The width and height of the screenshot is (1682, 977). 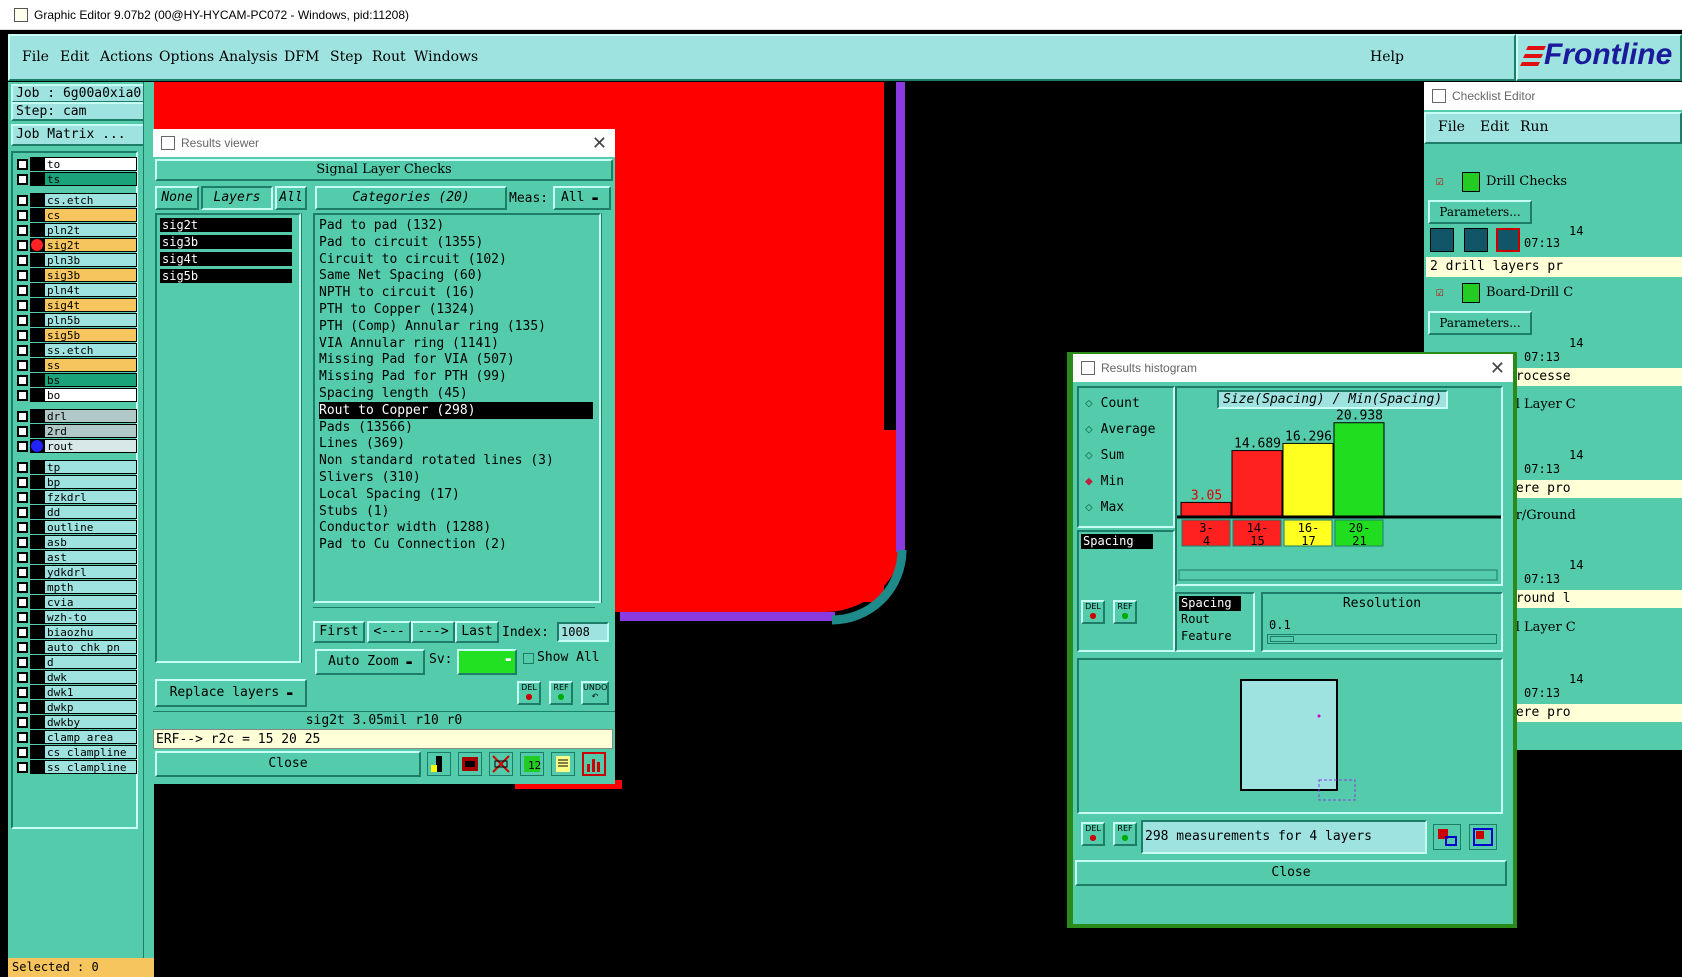 What do you see at coordinates (237, 198) in the screenshot?
I see `layers-button: Layers` at bounding box center [237, 198].